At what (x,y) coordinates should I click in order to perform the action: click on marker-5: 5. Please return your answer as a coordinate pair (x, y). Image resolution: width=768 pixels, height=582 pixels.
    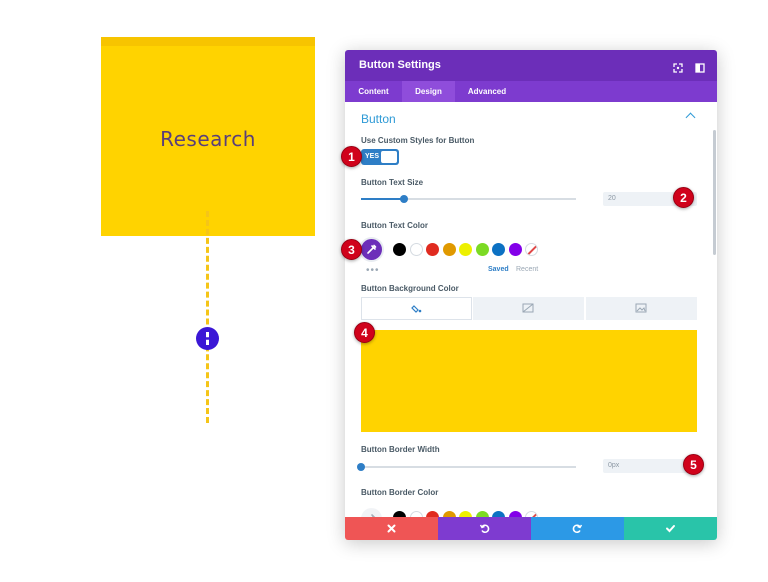
    Looking at the image, I should click on (693, 464).